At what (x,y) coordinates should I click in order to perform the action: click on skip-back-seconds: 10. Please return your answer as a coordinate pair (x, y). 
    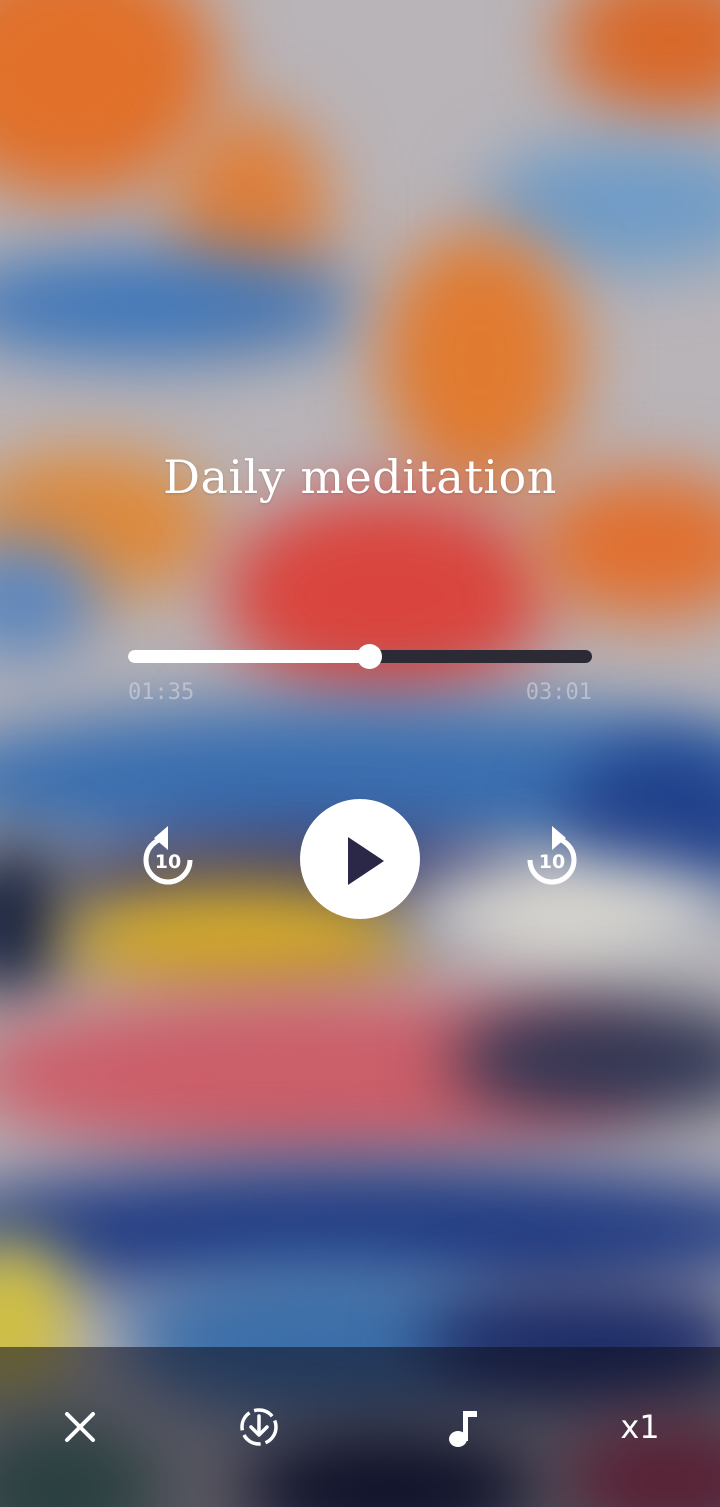
    Looking at the image, I should click on (168, 862).